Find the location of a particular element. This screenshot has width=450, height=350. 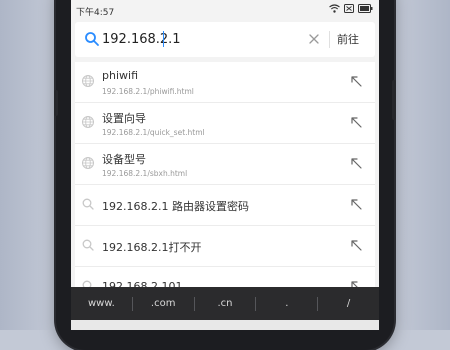

list-item: 192.168.2.1 路由器设置密码 is located at coordinates (225, 205).